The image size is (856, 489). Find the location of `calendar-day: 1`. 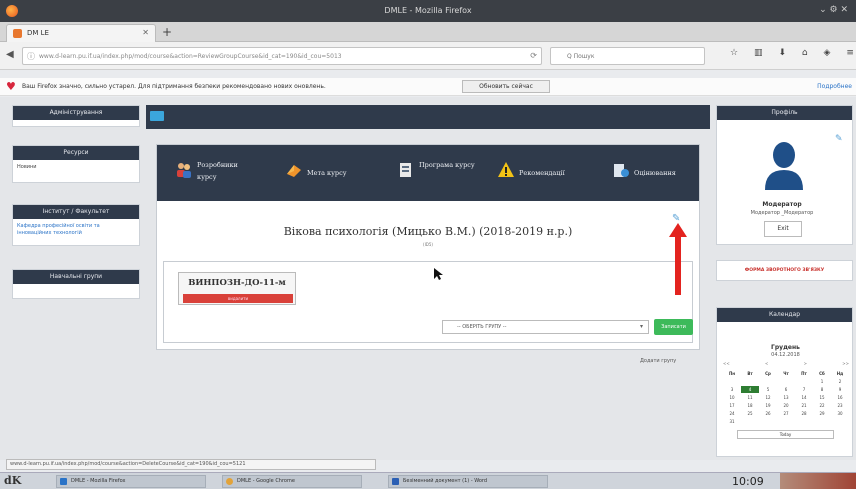

calendar-day: 1 is located at coordinates (822, 381).